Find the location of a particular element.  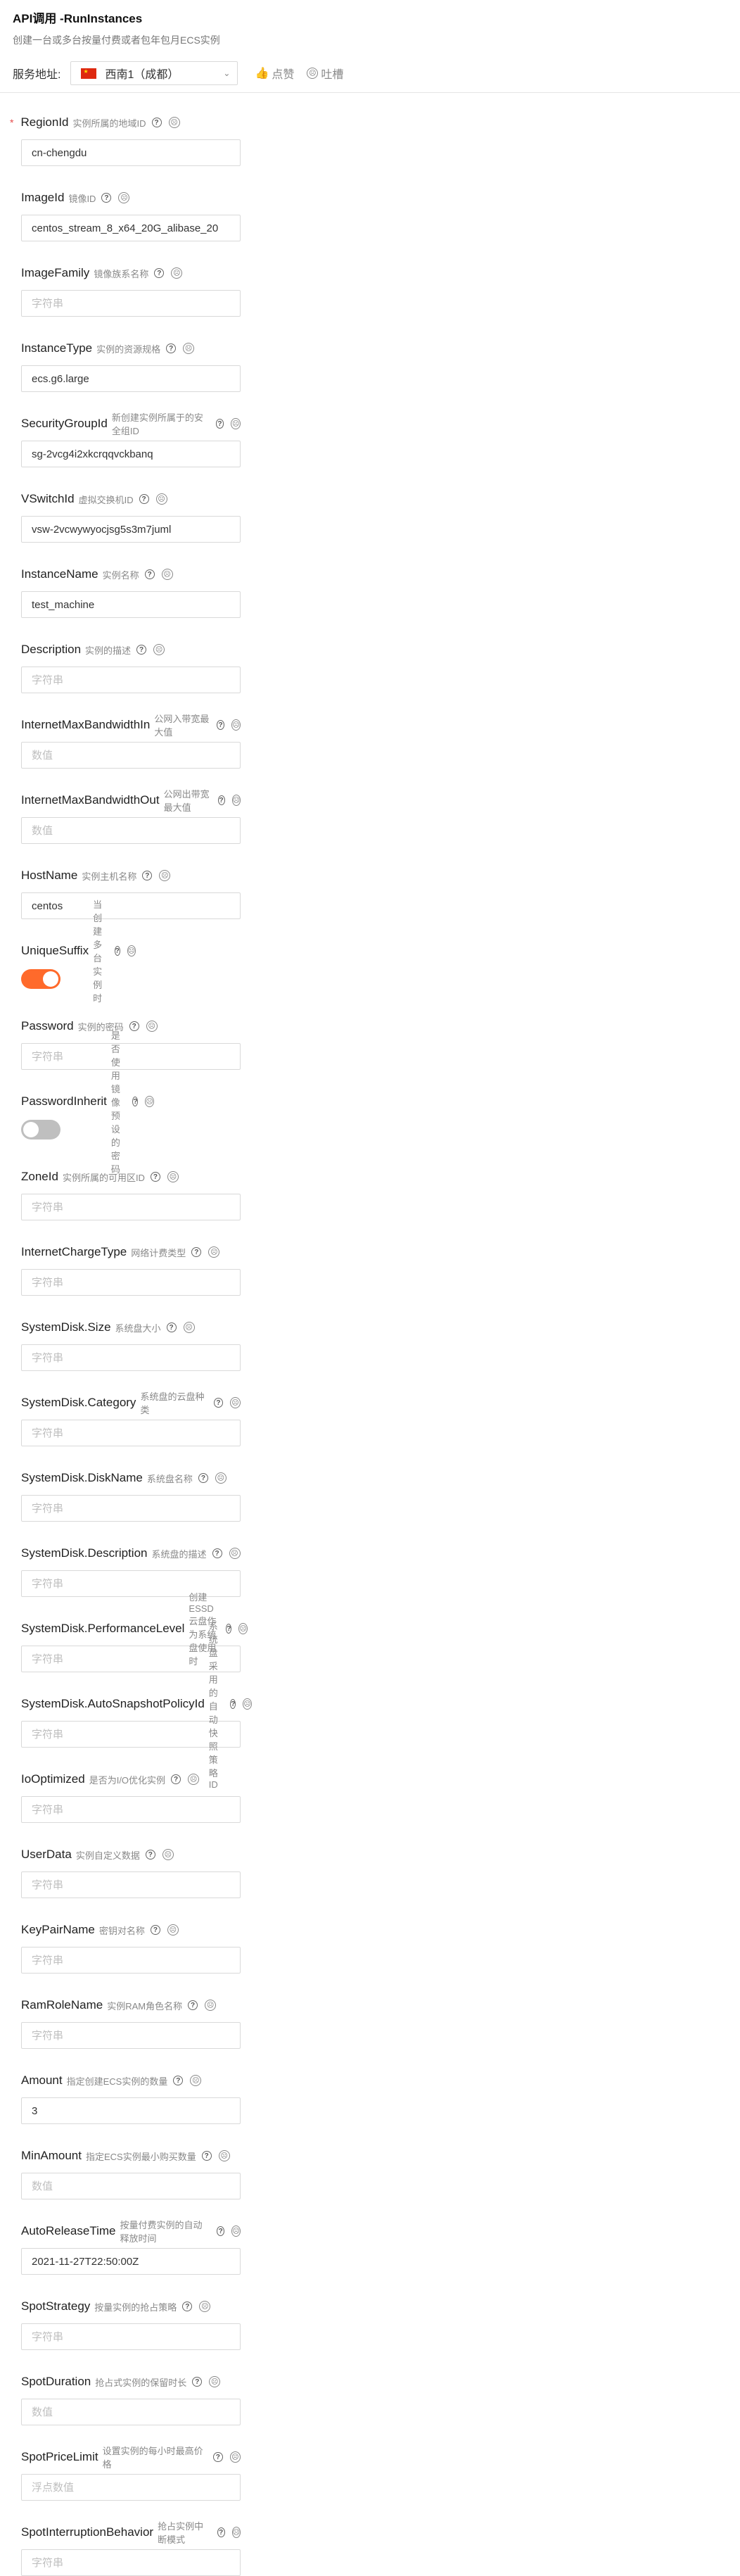

spotduration-input is located at coordinates (131, 2412).